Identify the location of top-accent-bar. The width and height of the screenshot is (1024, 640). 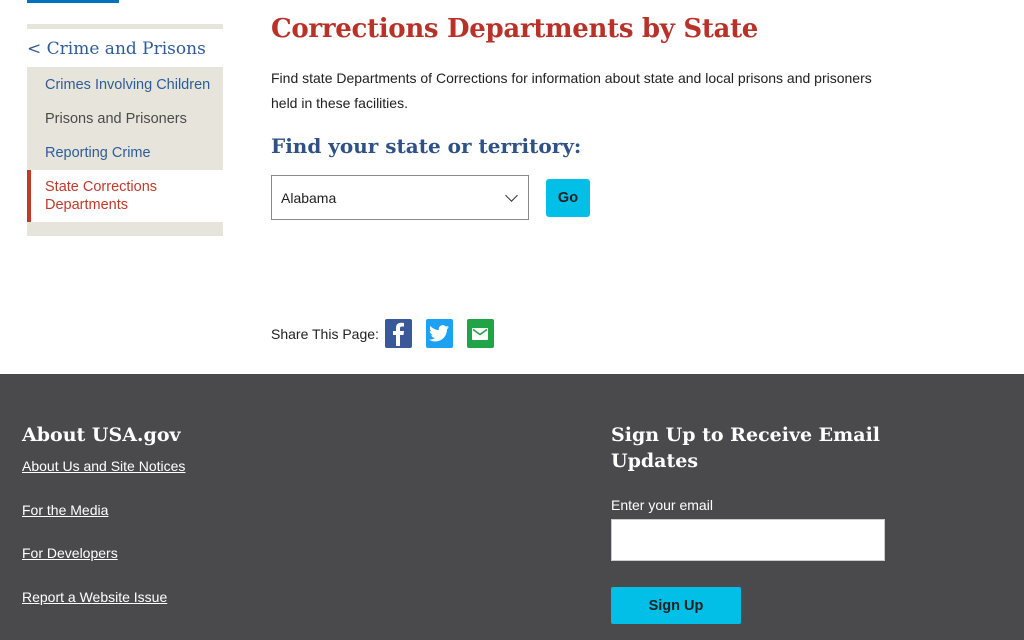
(73, 1).